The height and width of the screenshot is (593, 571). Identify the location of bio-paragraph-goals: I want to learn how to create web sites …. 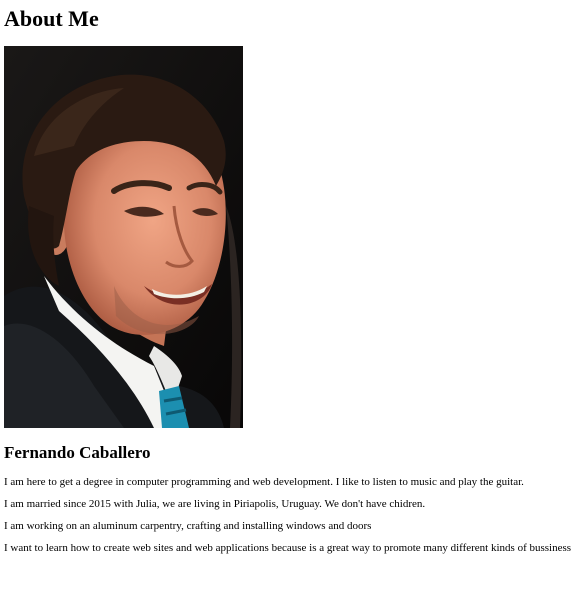
(287, 548).